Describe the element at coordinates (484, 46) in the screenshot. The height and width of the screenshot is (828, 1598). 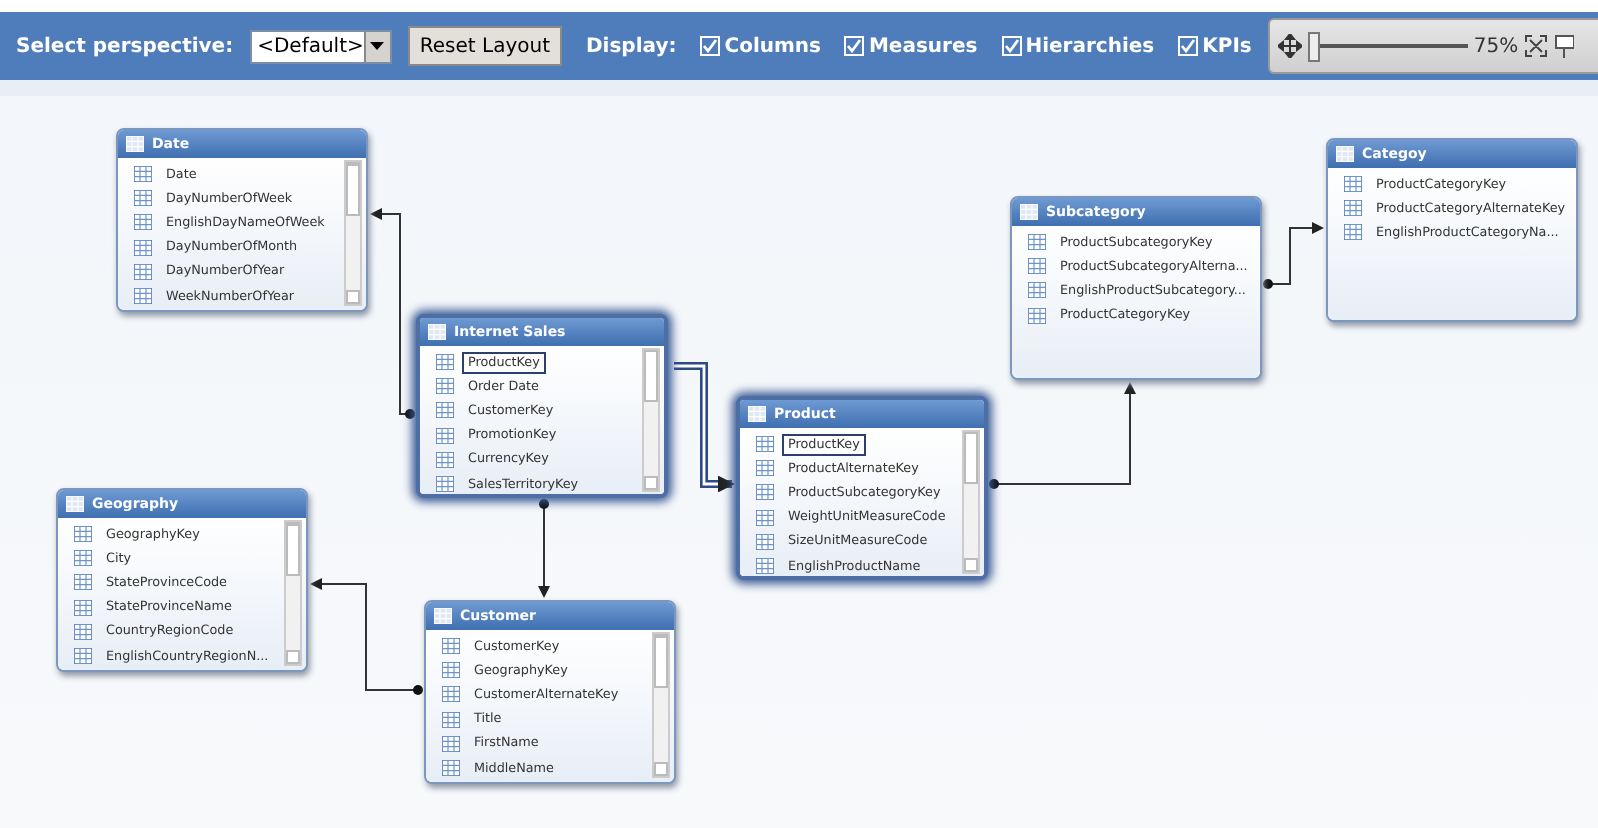
I see `reset-layout-button: Reset Layout` at that location.